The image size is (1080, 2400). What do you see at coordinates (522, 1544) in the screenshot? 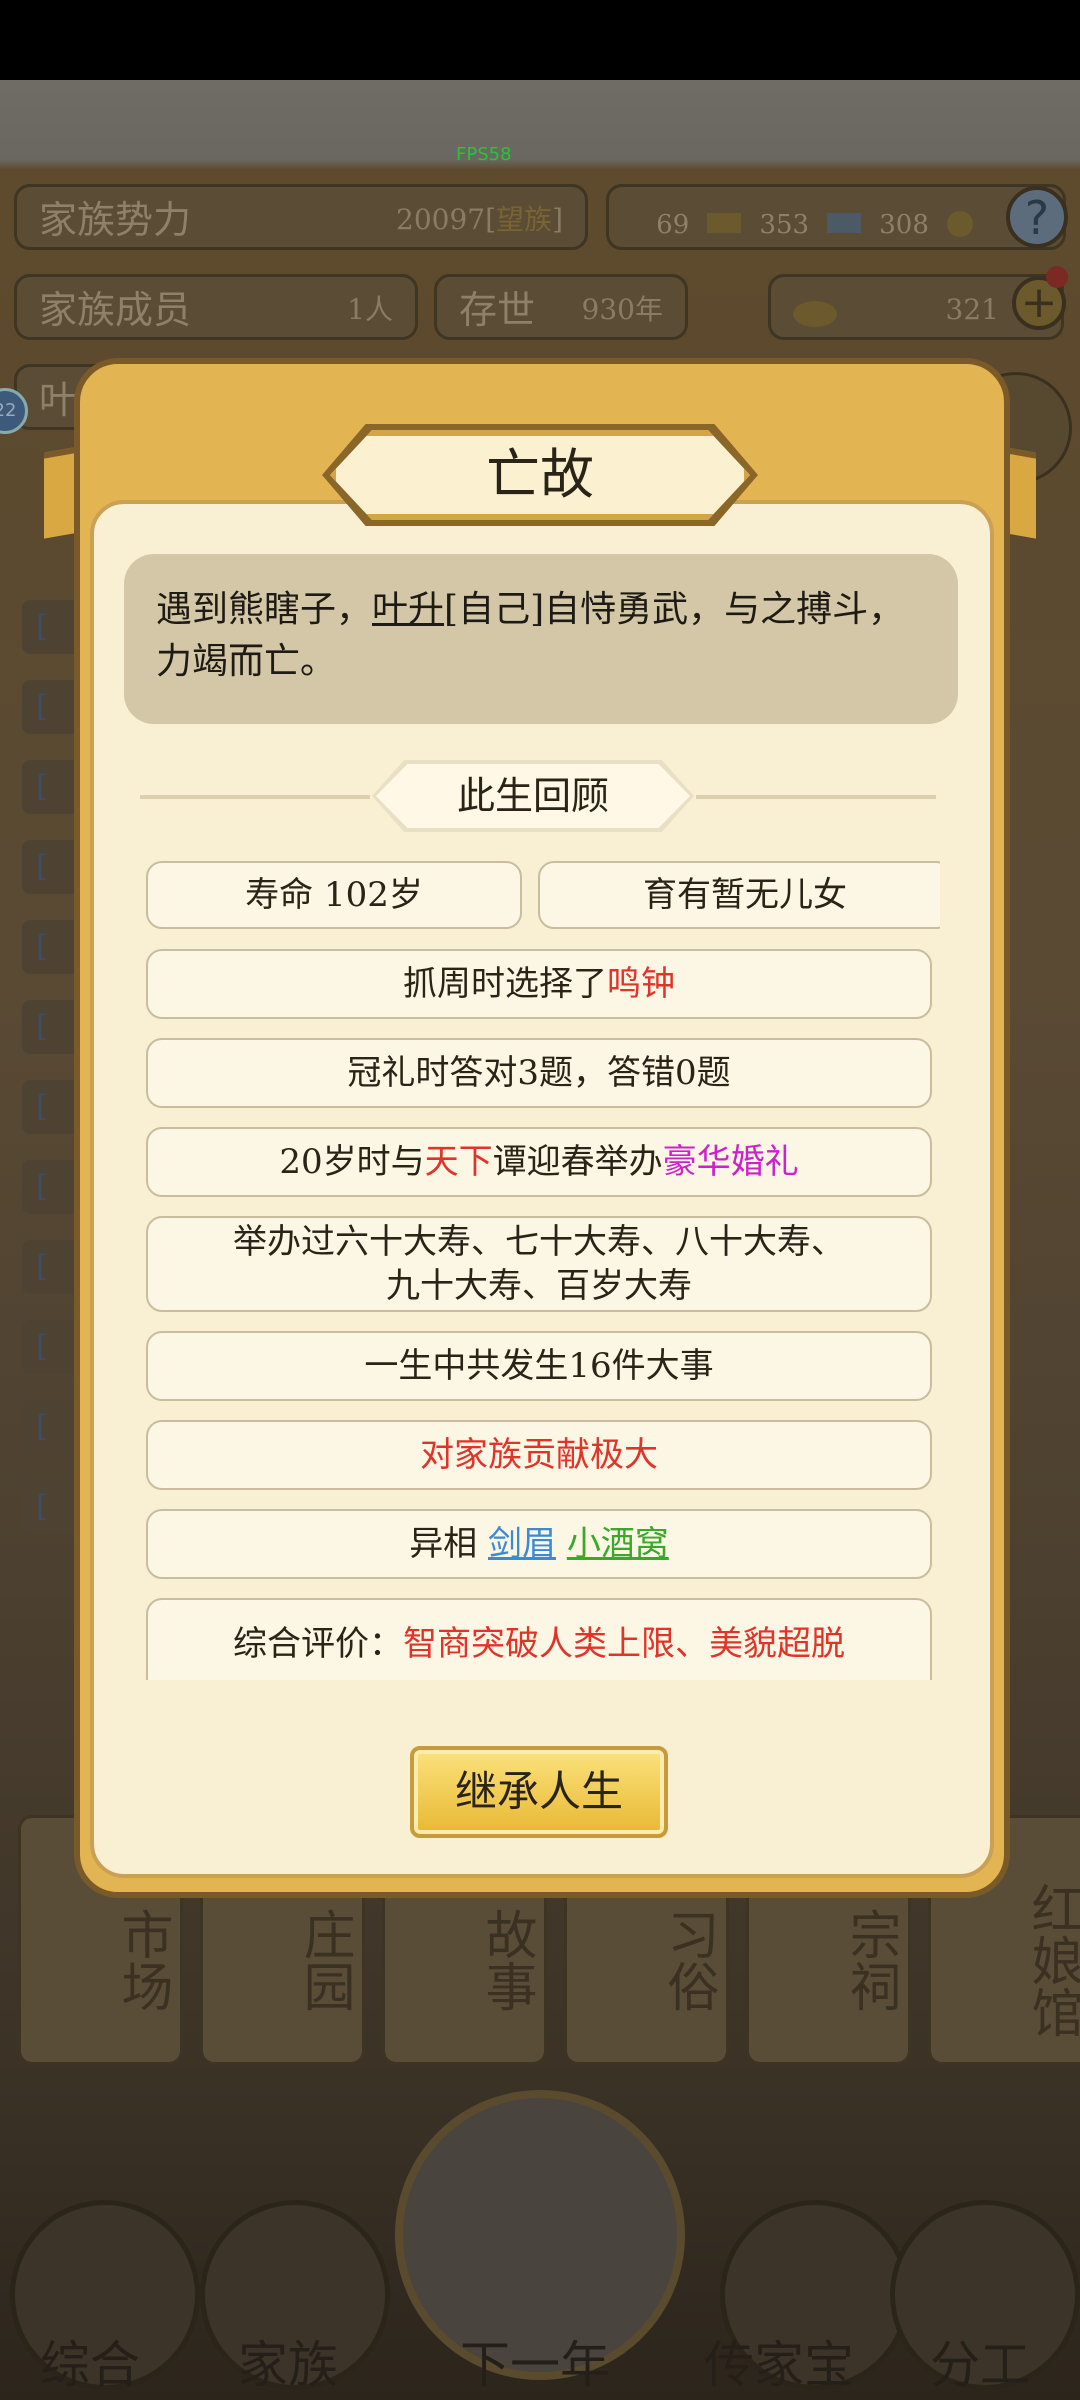
I see `trait-sword-brows-link: 剑眉` at bounding box center [522, 1544].